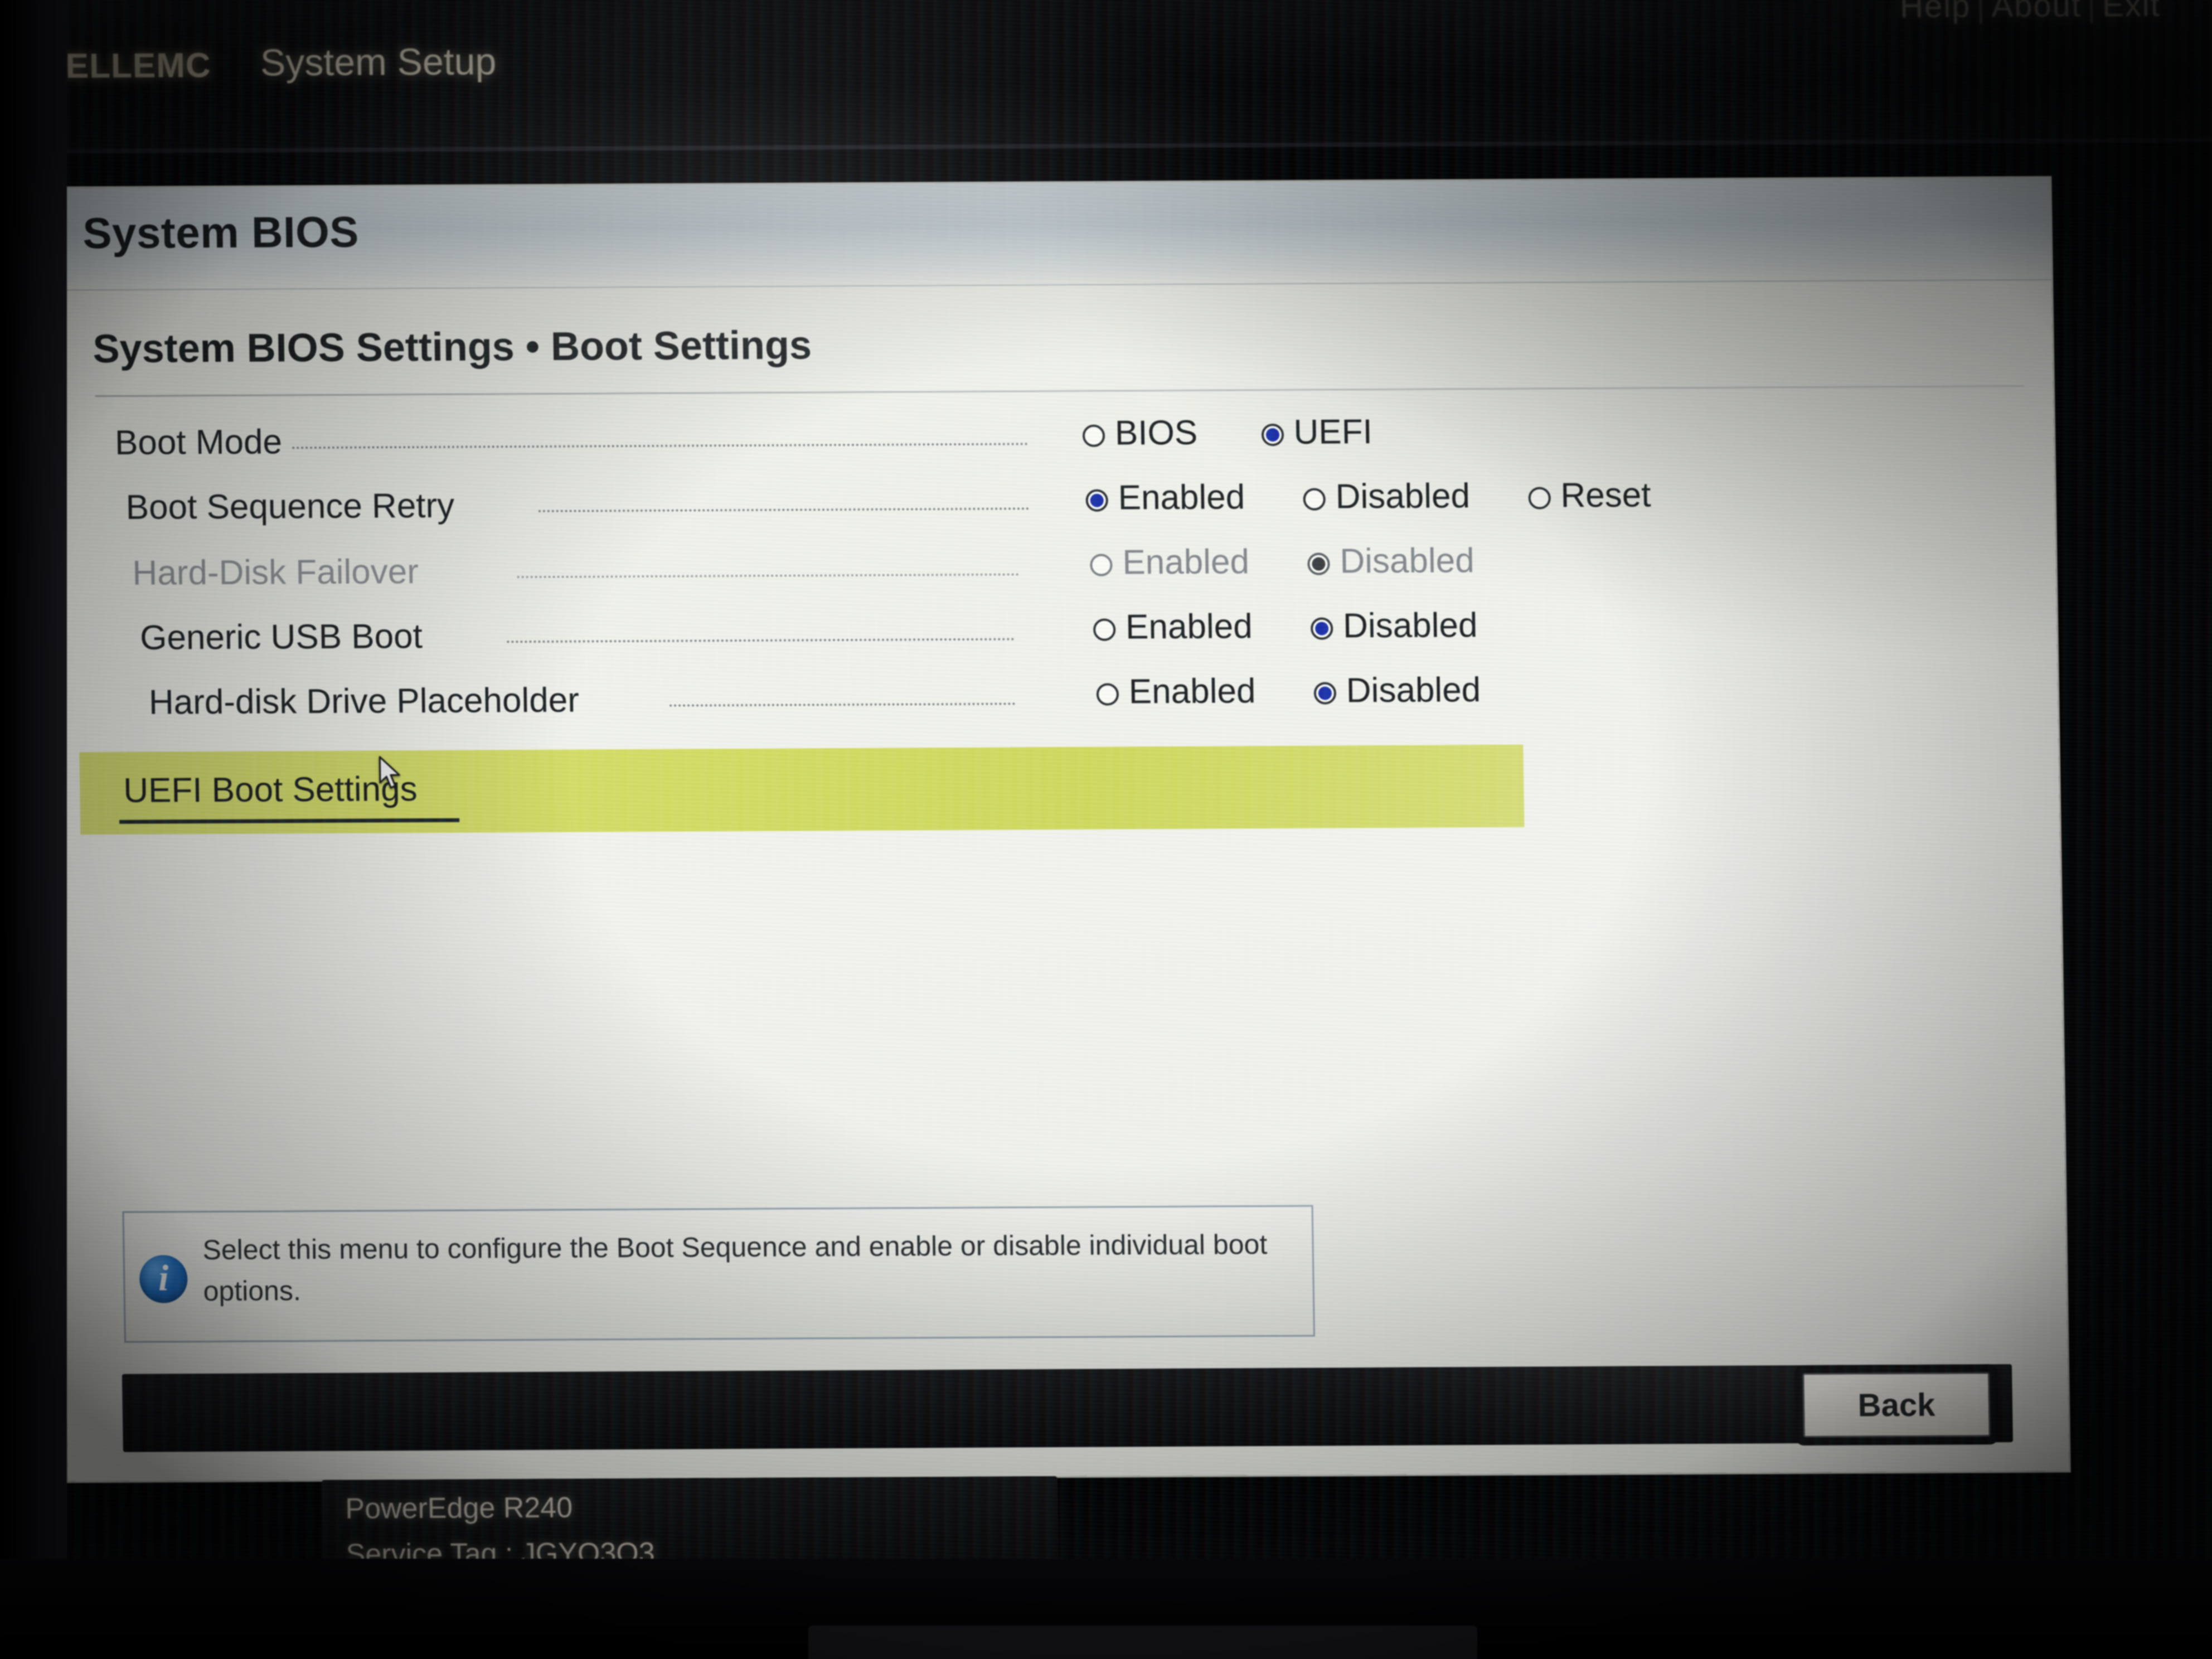  What do you see at coordinates (1403, 496) in the screenshot?
I see `radio-label-retry-disabled: Disabled` at bounding box center [1403, 496].